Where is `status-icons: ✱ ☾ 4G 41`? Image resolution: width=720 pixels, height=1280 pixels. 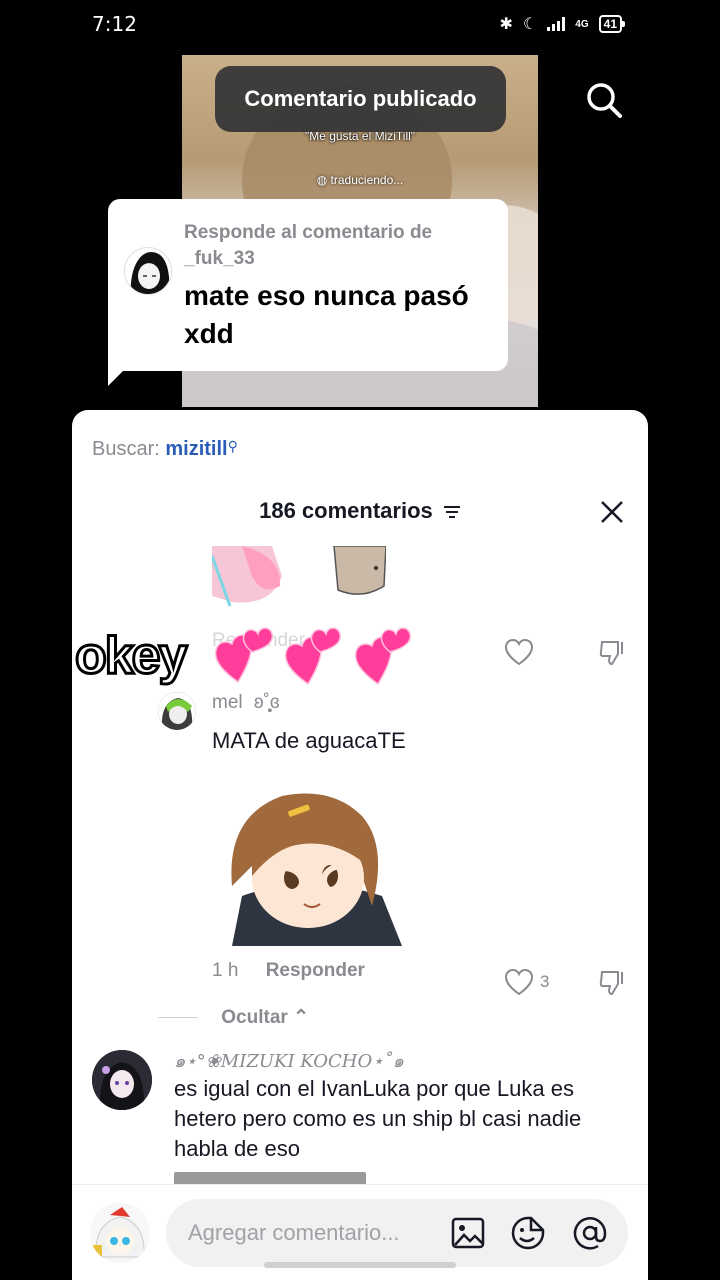
status-icons: ✱ ☾ 4G 41 is located at coordinates (562, 24).